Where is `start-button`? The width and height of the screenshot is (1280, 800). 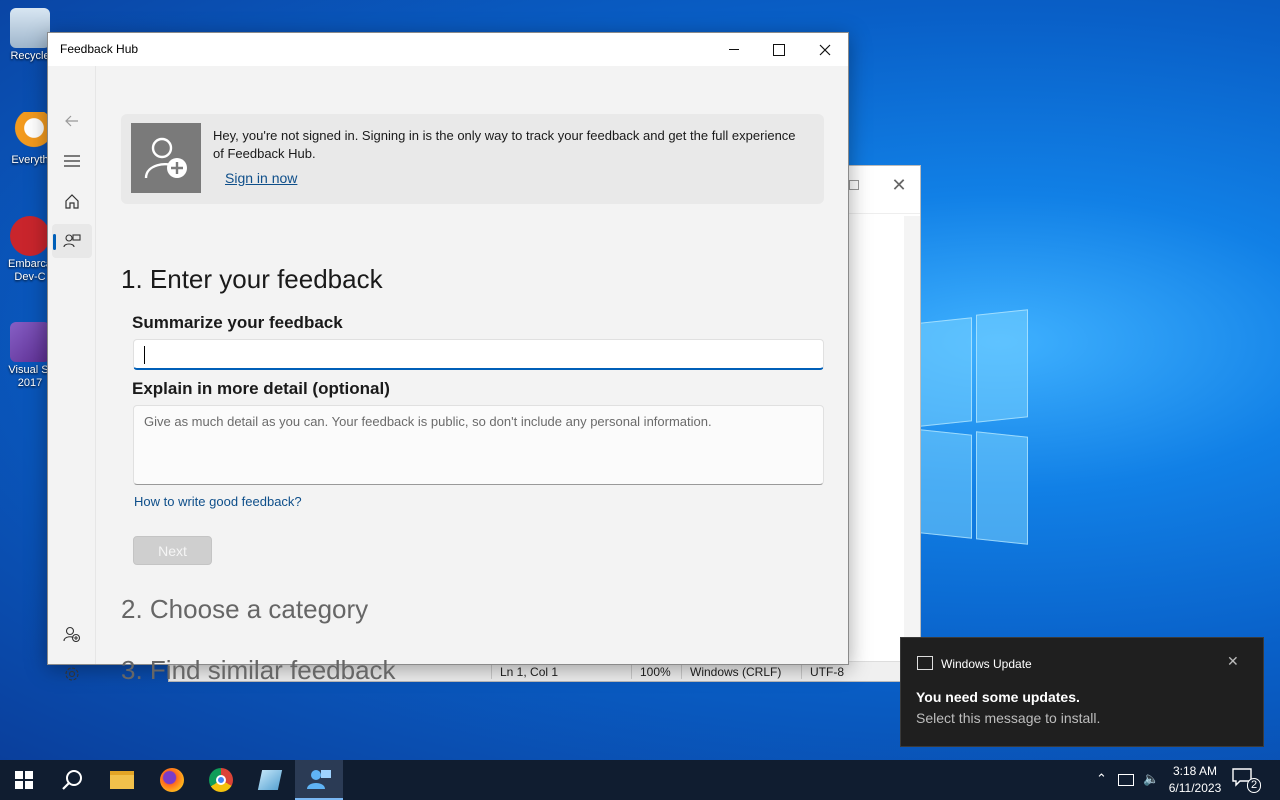
start-button is located at coordinates (24, 780).